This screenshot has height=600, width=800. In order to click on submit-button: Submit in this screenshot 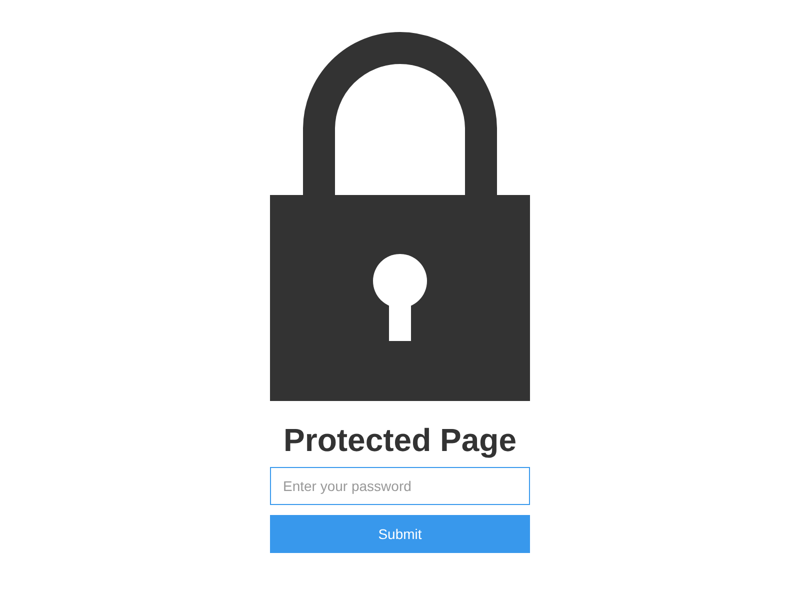, I will do `click(400, 534)`.